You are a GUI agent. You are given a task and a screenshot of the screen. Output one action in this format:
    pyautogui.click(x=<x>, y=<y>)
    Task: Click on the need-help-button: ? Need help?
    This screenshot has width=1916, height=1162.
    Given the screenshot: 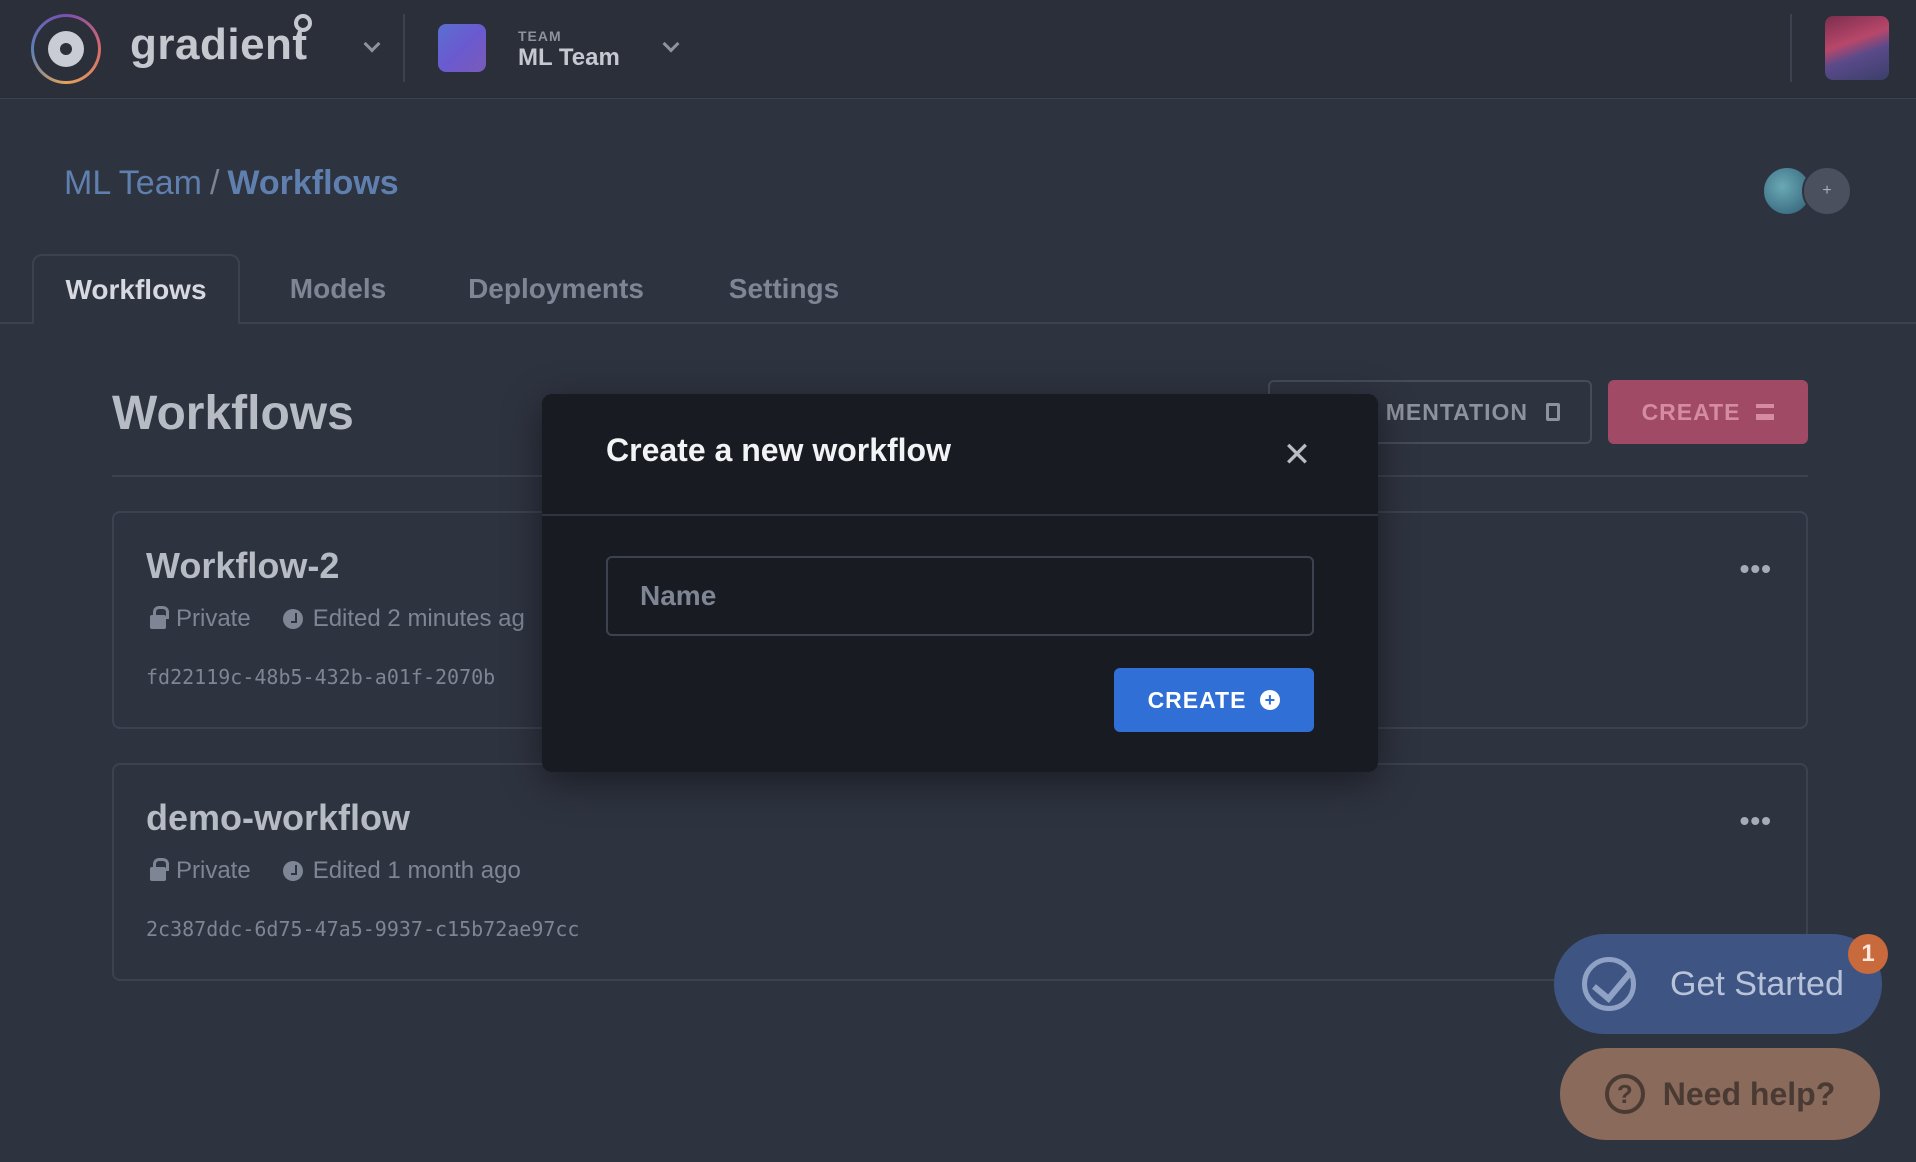 What is the action you would take?
    pyautogui.click(x=1720, y=1094)
    